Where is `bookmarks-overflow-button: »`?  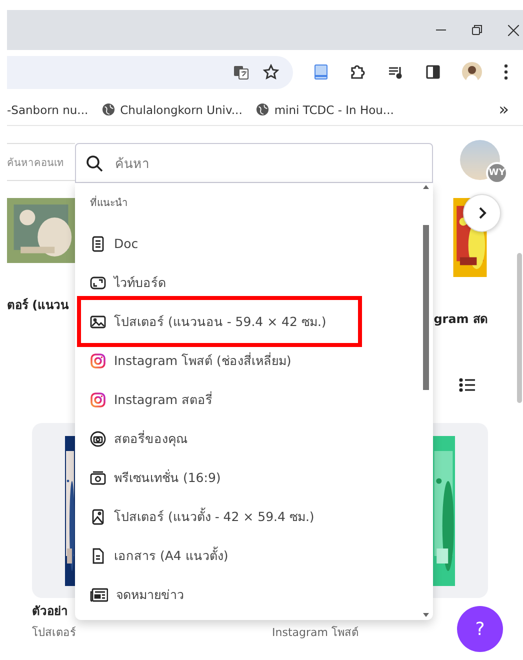 bookmarks-overflow-button: » is located at coordinates (503, 110).